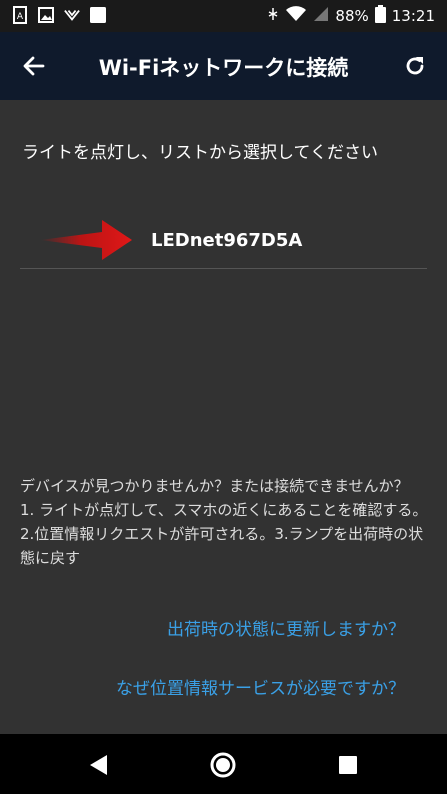 This screenshot has height=794, width=447. I want to click on cell-signal-icon, so click(321, 16).